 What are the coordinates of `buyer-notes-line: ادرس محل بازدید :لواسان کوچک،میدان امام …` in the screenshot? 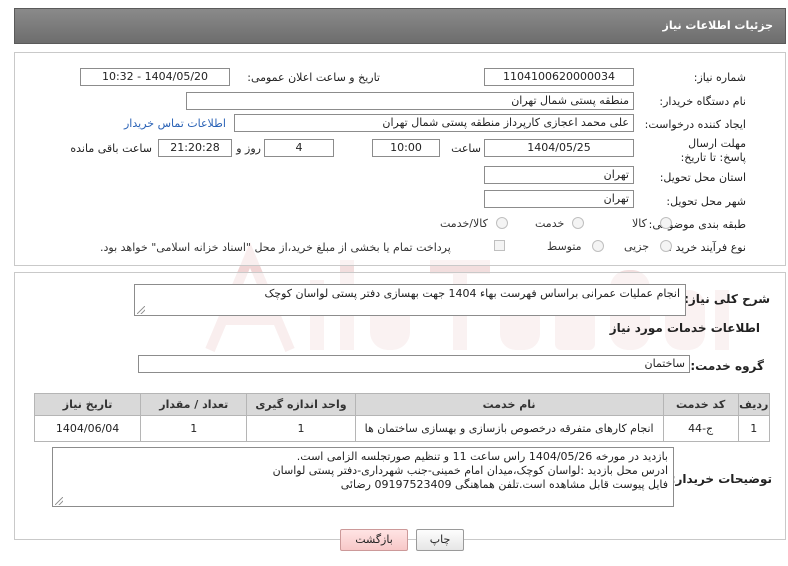 It's located at (470, 470).